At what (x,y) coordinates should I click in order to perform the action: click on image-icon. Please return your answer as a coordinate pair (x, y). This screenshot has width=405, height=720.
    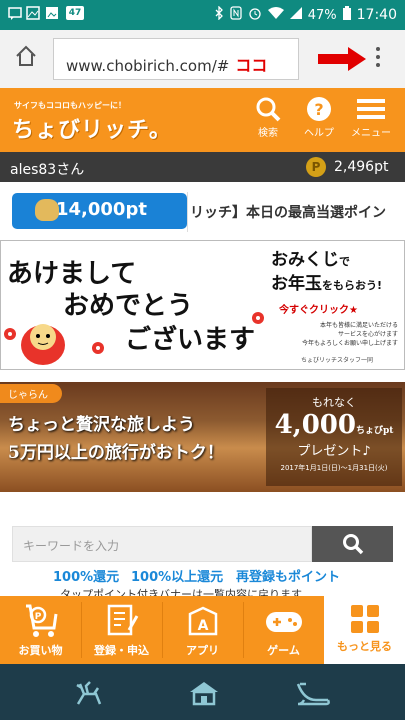
    Looking at the image, I should click on (52, 14).